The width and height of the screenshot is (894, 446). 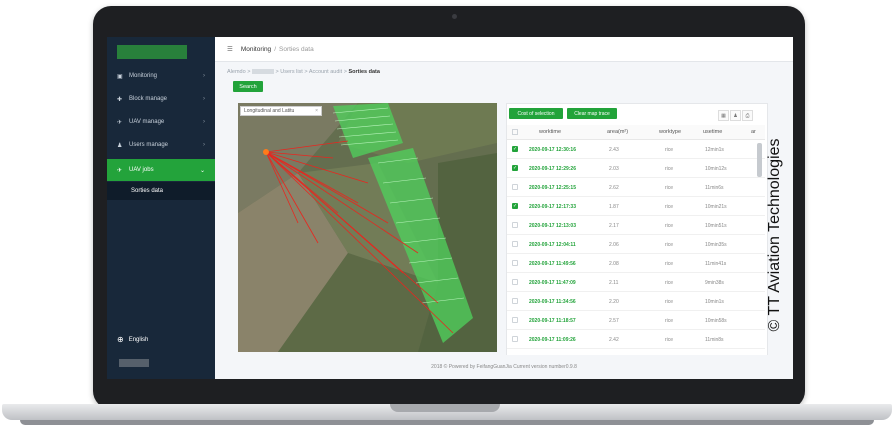 What do you see at coordinates (552, 302) in the screenshot?
I see `cell-worktime: 2020-09-17 11:34:56` at bounding box center [552, 302].